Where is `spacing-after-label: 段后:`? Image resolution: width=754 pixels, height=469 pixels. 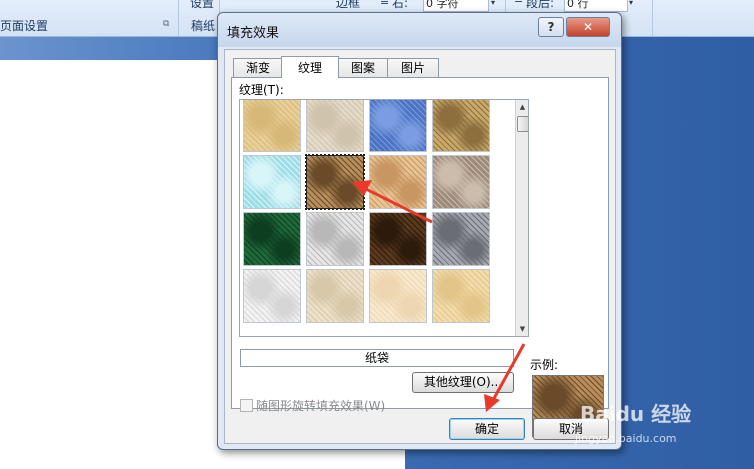 spacing-after-label: 段后: is located at coordinates (540, 5).